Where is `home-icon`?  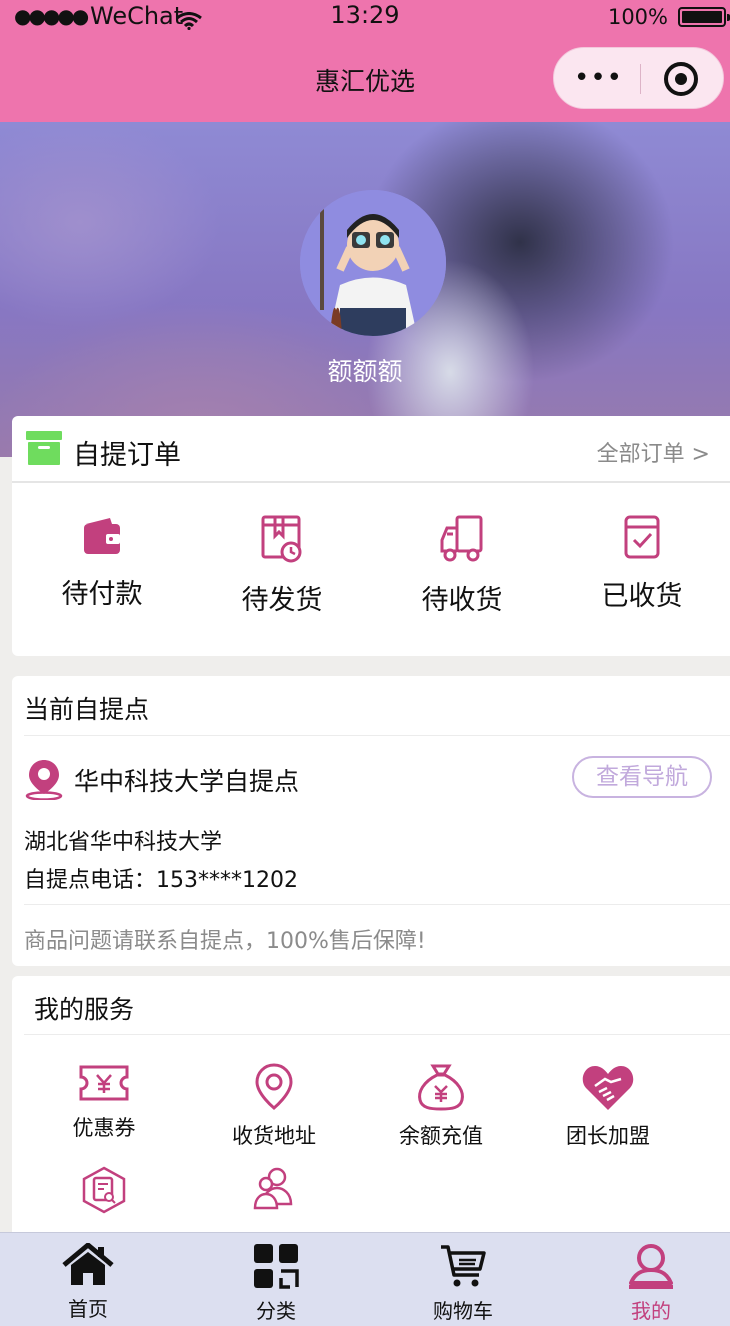 home-icon is located at coordinates (88, 1264).